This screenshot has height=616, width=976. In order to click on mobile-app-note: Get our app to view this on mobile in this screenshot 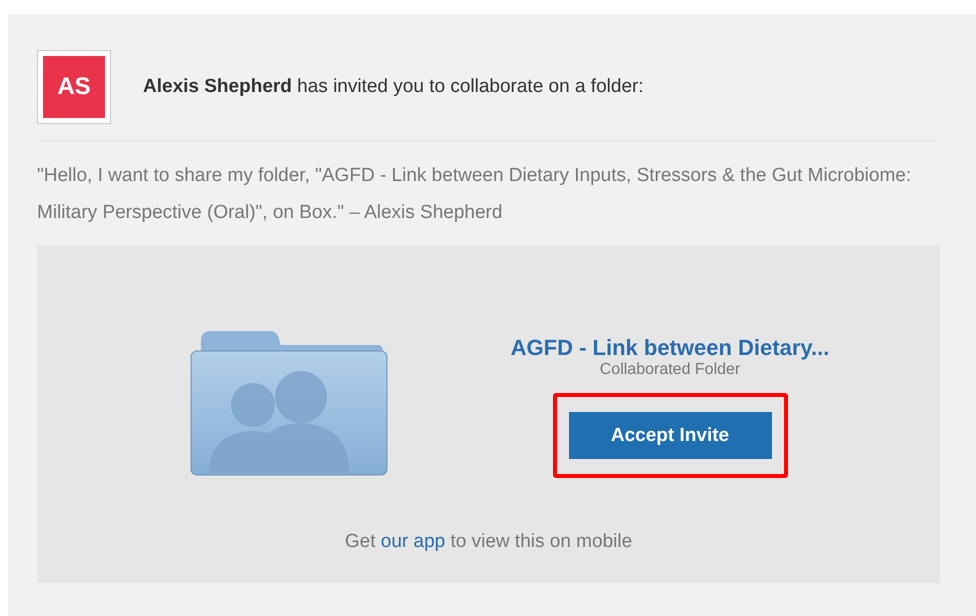, I will do `click(489, 542)`.